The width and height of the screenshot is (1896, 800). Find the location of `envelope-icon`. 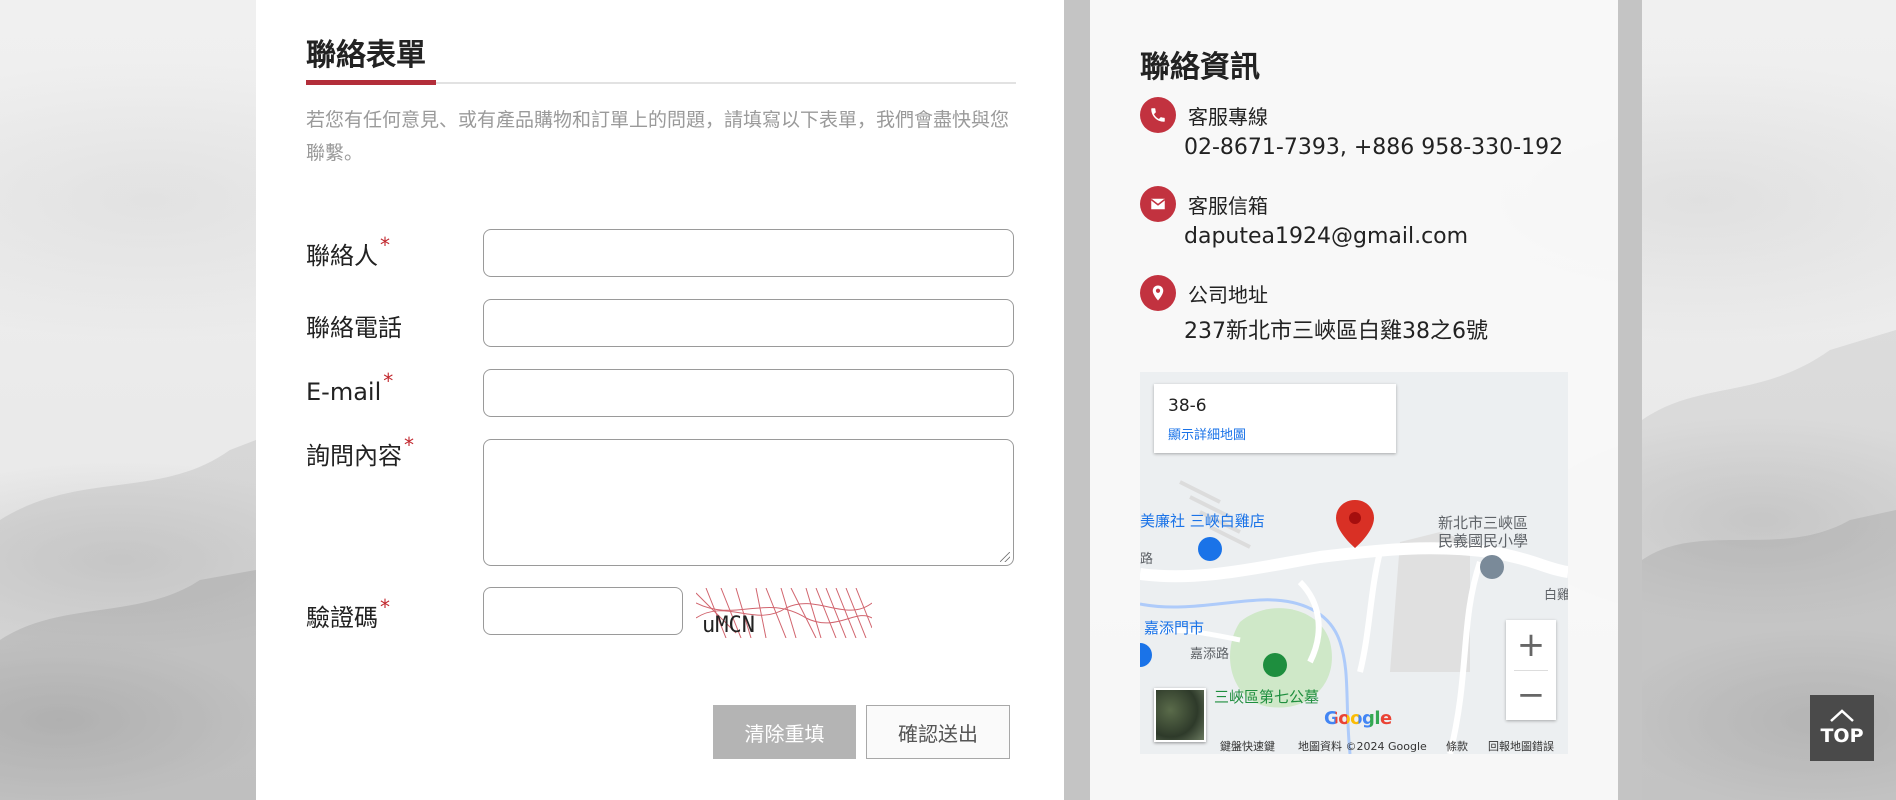

envelope-icon is located at coordinates (1158, 204).